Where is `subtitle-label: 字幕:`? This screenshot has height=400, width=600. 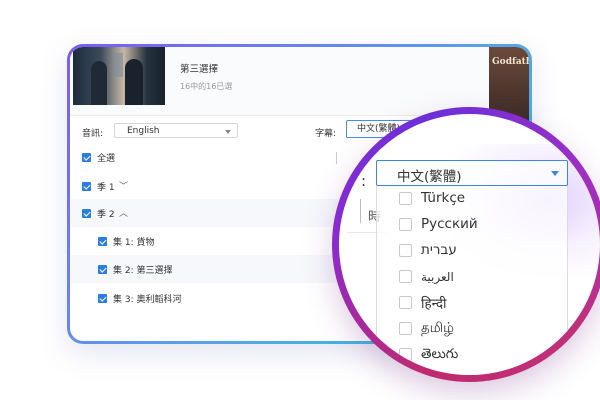
subtitle-label: 字幕: is located at coordinates (326, 134).